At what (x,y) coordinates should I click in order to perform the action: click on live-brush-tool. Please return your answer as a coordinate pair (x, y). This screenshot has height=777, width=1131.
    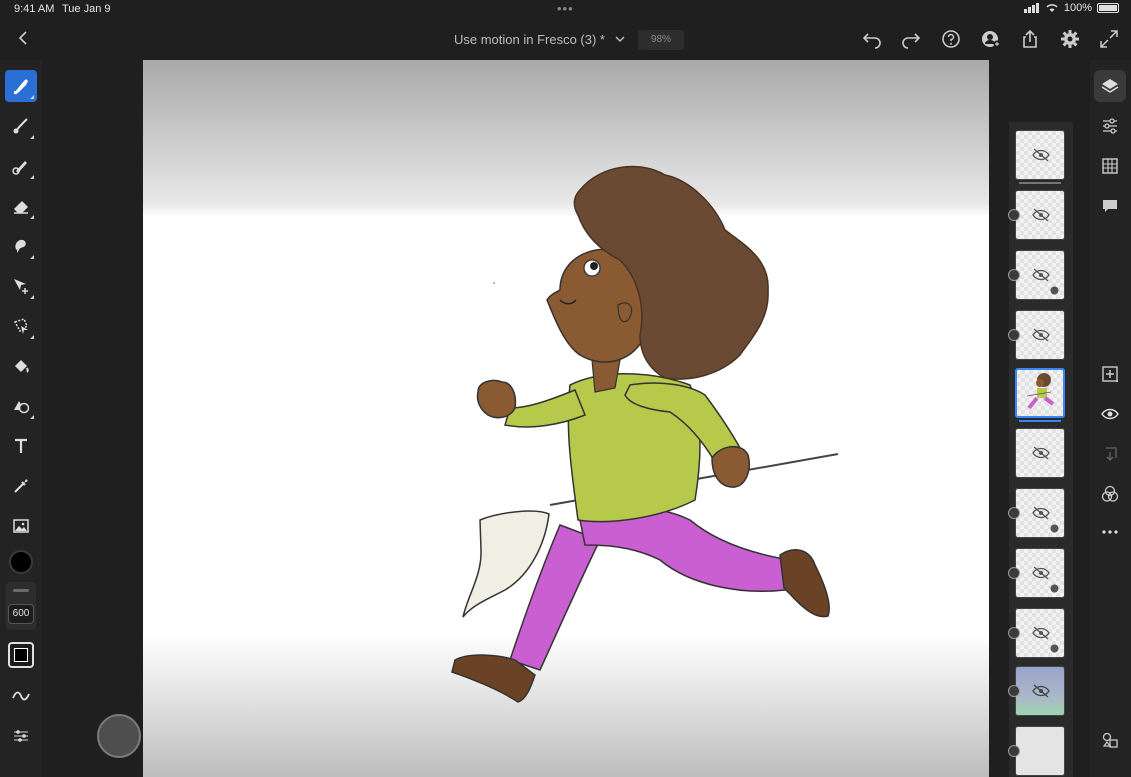
    Looking at the image, I should click on (21, 126).